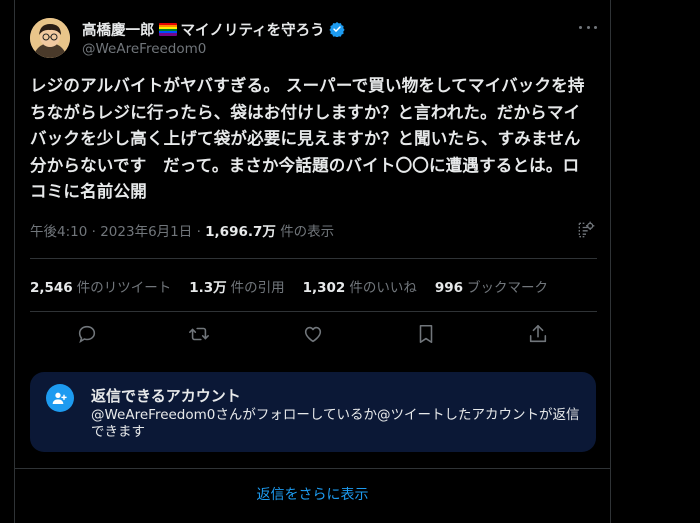 The height and width of the screenshot is (523, 700). Describe the element at coordinates (253, 29) in the screenshot. I see `author-name-suffix: マイノリティを守ろう` at that location.